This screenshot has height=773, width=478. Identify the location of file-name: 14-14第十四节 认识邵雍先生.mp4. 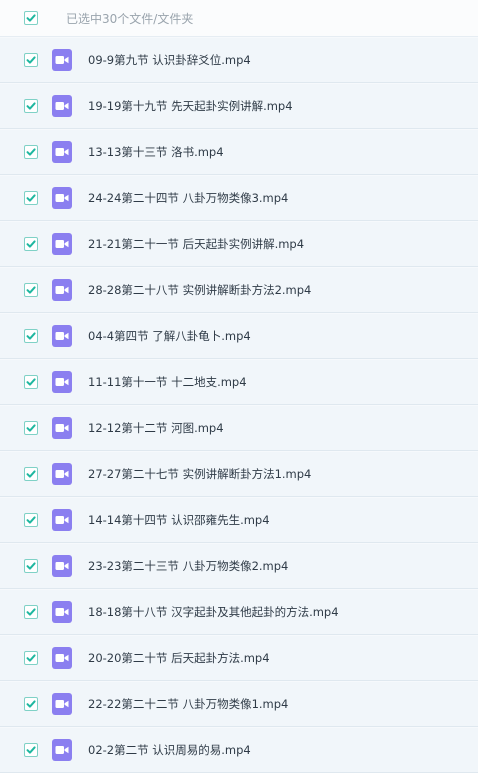
(179, 520).